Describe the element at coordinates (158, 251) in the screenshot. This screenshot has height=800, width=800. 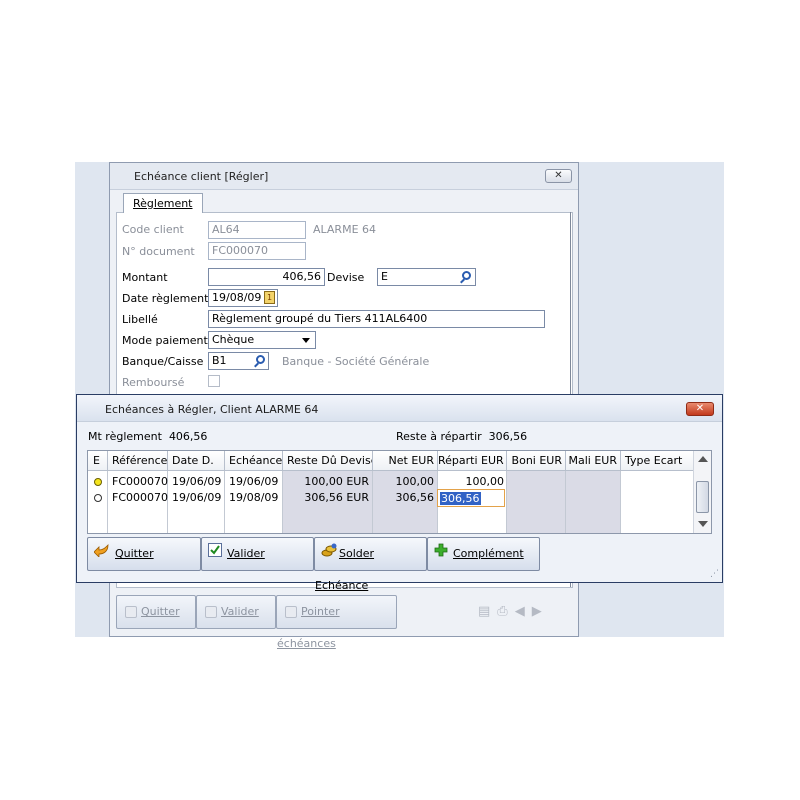
I see `document-label: N° document` at that location.